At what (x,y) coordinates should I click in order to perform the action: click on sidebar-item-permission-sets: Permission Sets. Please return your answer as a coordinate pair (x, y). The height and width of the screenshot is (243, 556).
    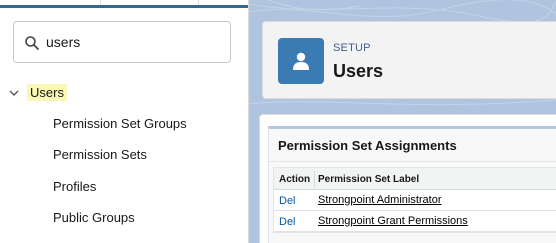
    Looking at the image, I should click on (100, 154).